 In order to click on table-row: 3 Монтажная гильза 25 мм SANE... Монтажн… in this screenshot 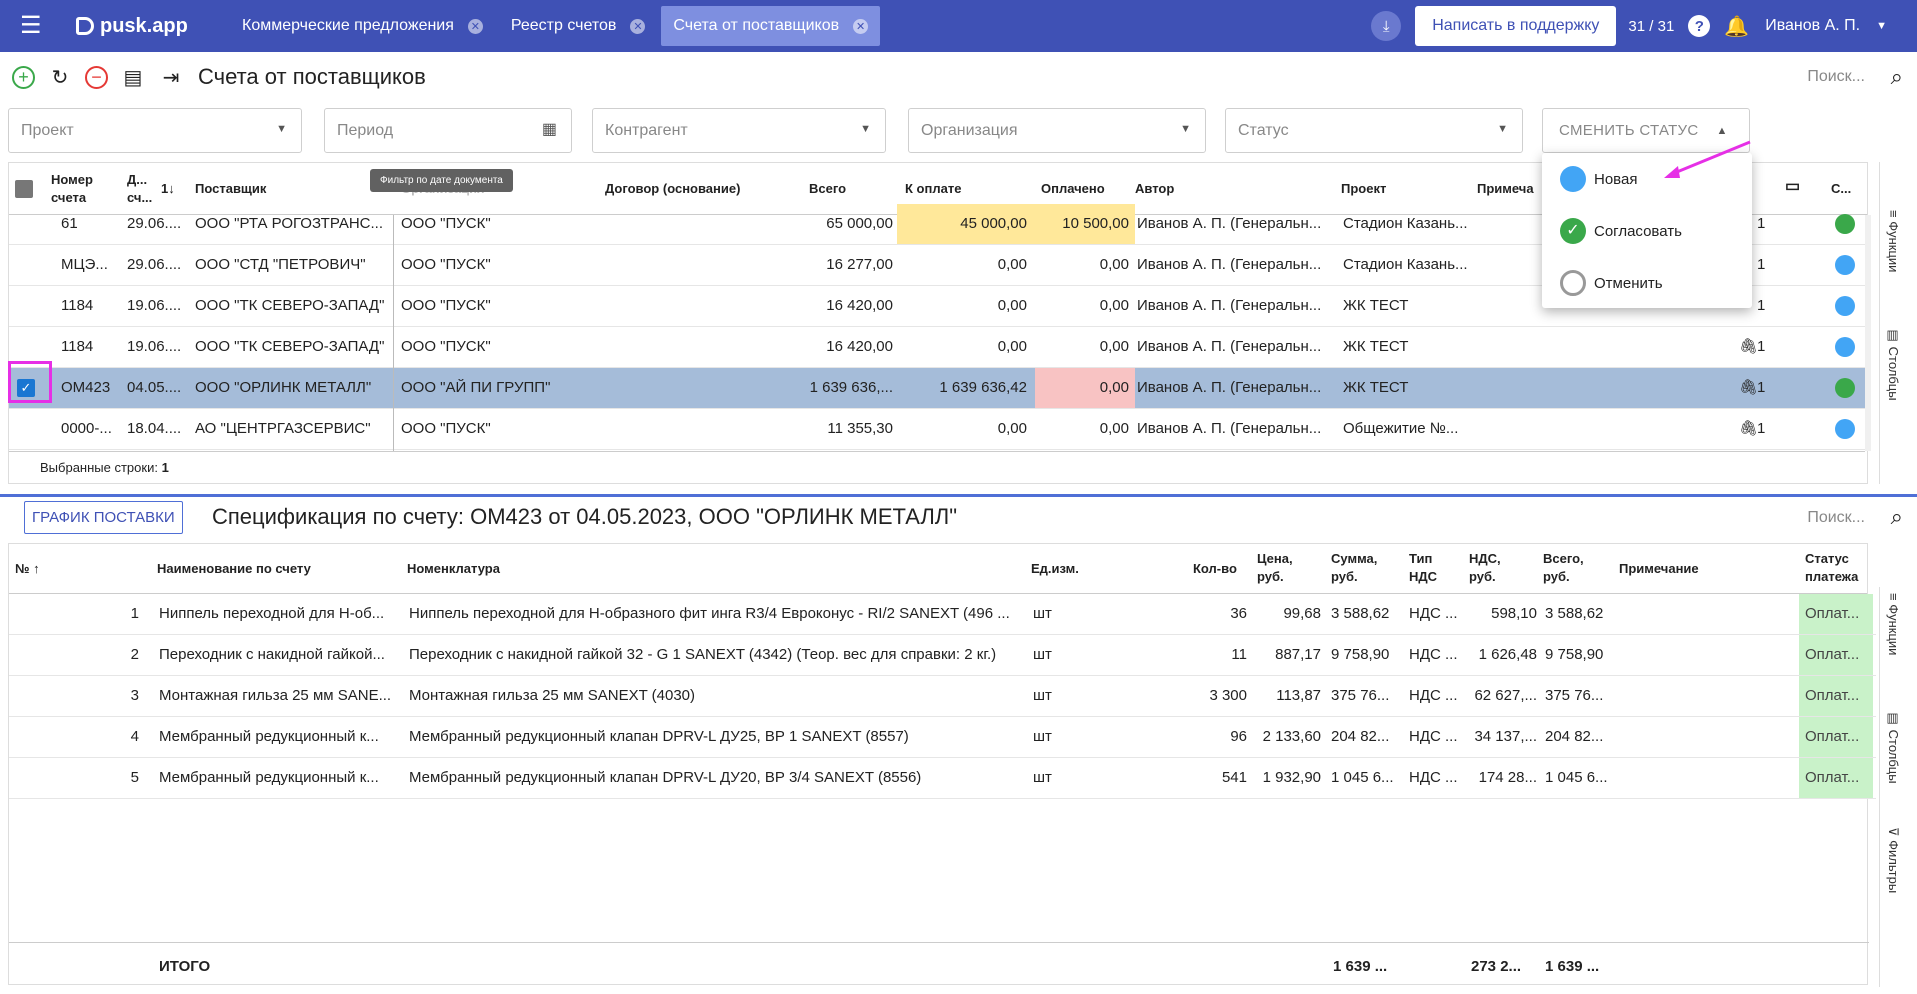, I will do `click(942, 696)`.